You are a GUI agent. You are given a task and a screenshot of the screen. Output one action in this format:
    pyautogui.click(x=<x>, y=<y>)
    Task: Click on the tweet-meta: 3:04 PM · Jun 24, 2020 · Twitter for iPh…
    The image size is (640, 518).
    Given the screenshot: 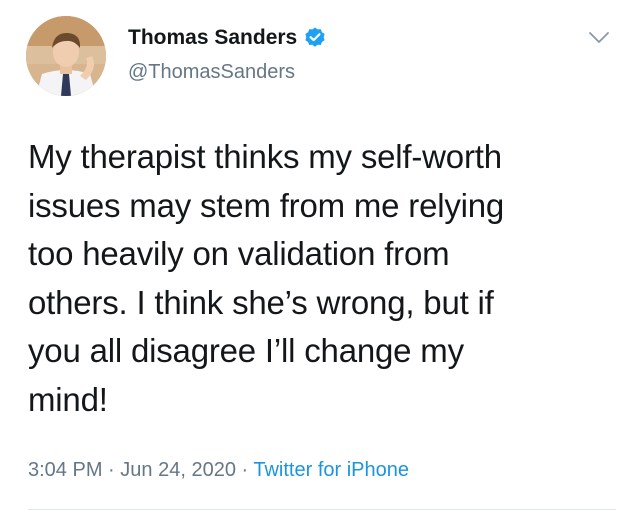 What is the action you would take?
    pyautogui.click(x=218, y=470)
    